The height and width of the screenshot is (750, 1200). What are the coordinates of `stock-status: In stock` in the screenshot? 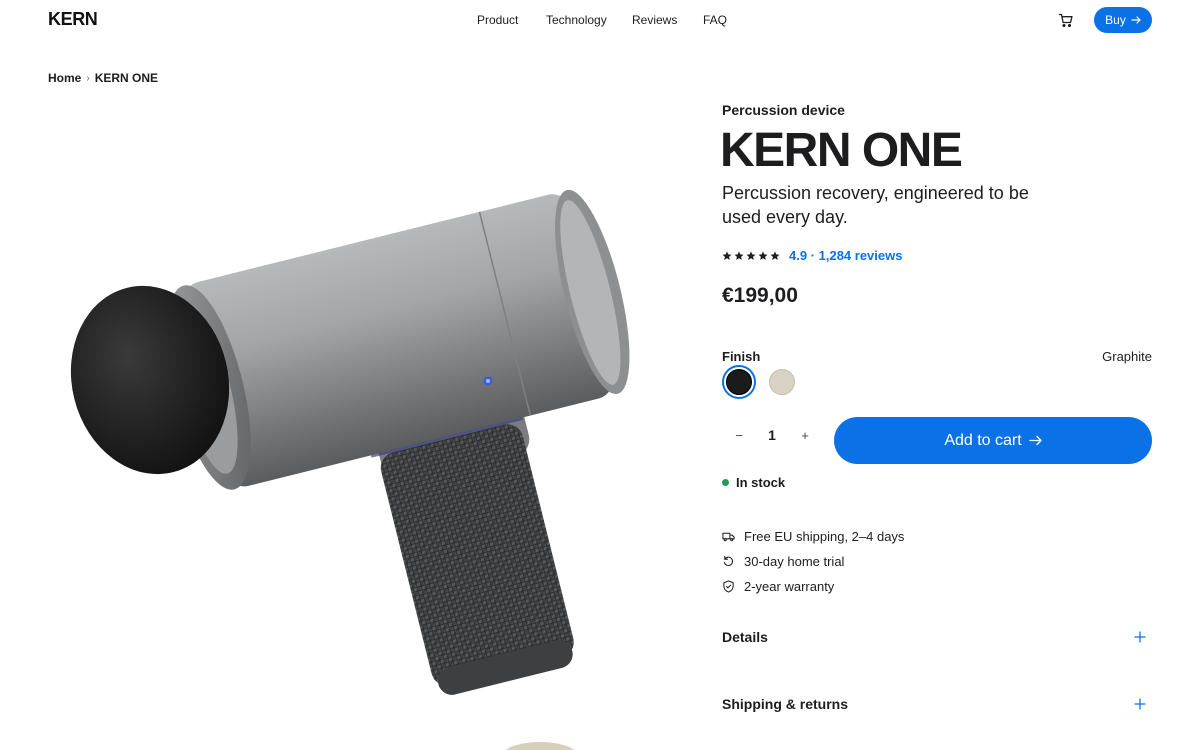 It's located at (753, 482).